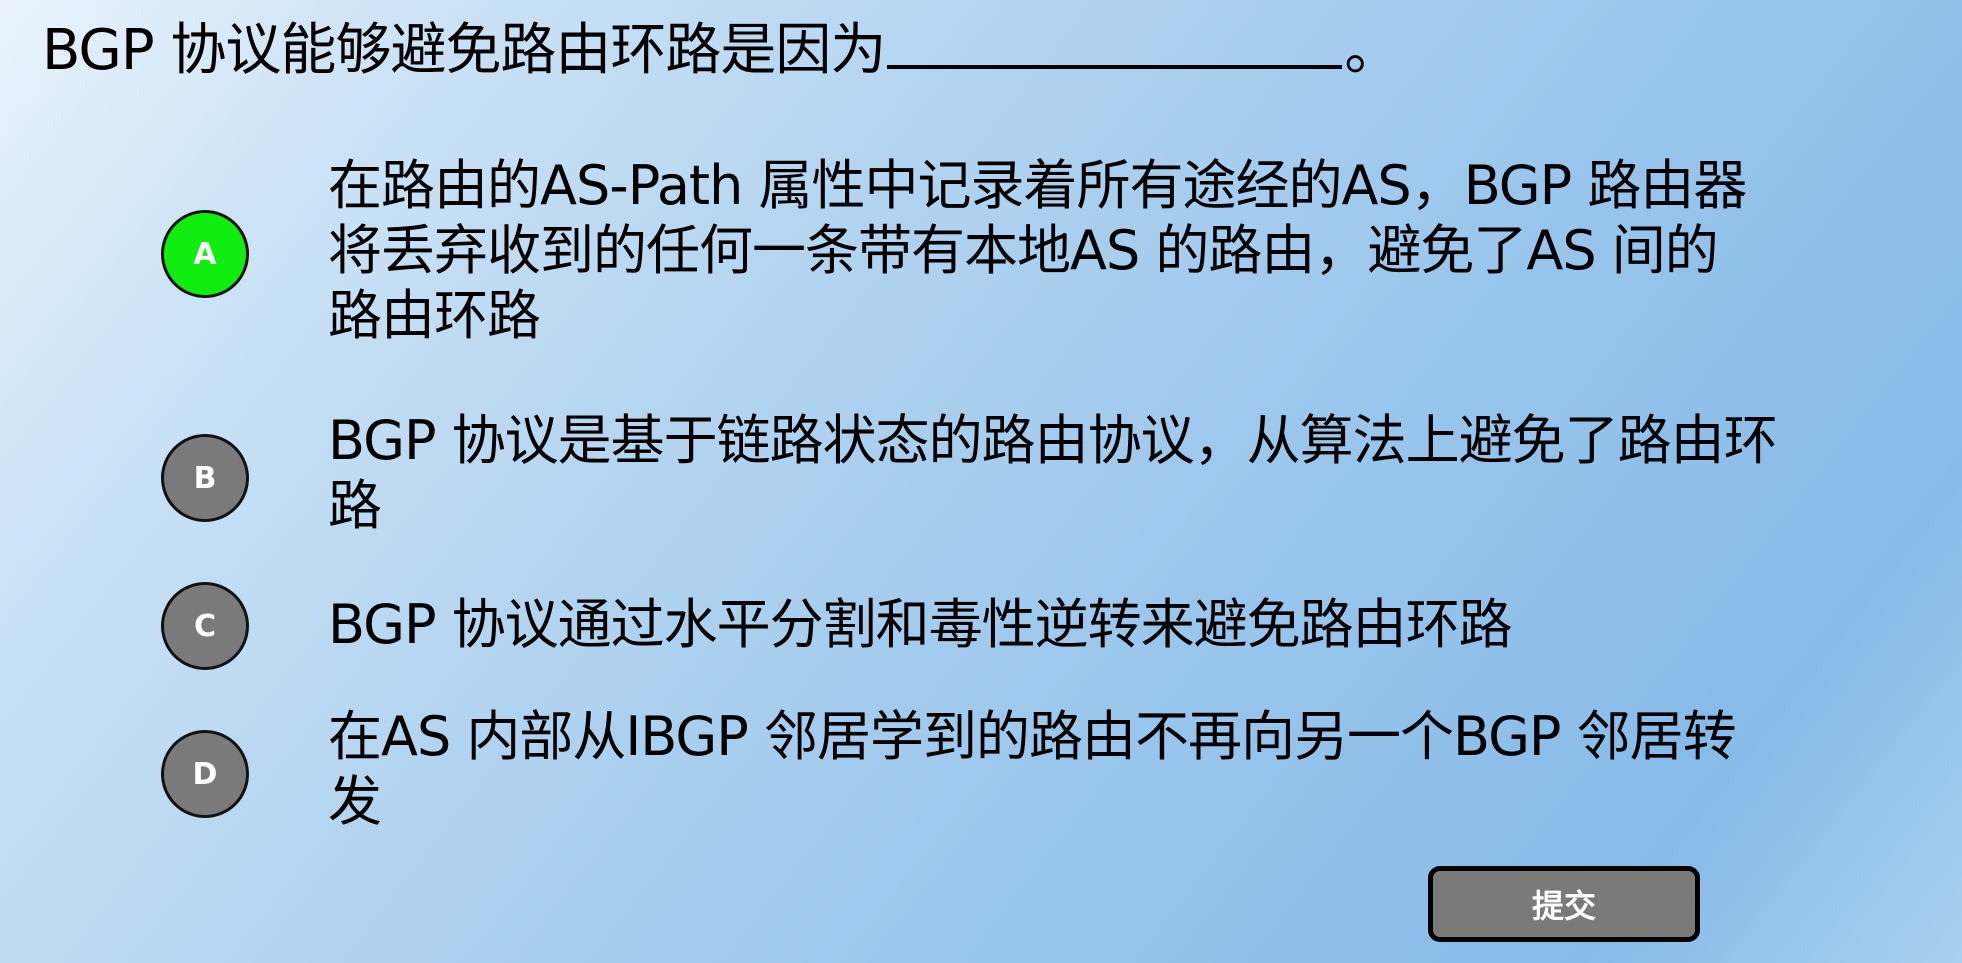  I want to click on question-text: BGP 协议能够避免路由环路是因为 。, so click(721, 51).